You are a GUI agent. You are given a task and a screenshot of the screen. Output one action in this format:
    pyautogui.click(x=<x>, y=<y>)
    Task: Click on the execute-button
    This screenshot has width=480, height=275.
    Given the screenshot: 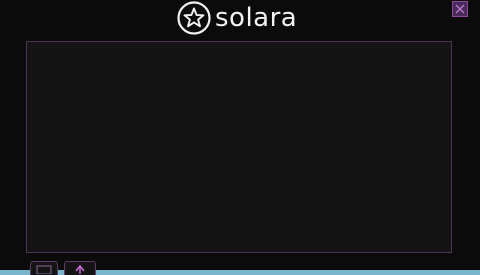 What is the action you would take?
    pyautogui.click(x=44, y=268)
    